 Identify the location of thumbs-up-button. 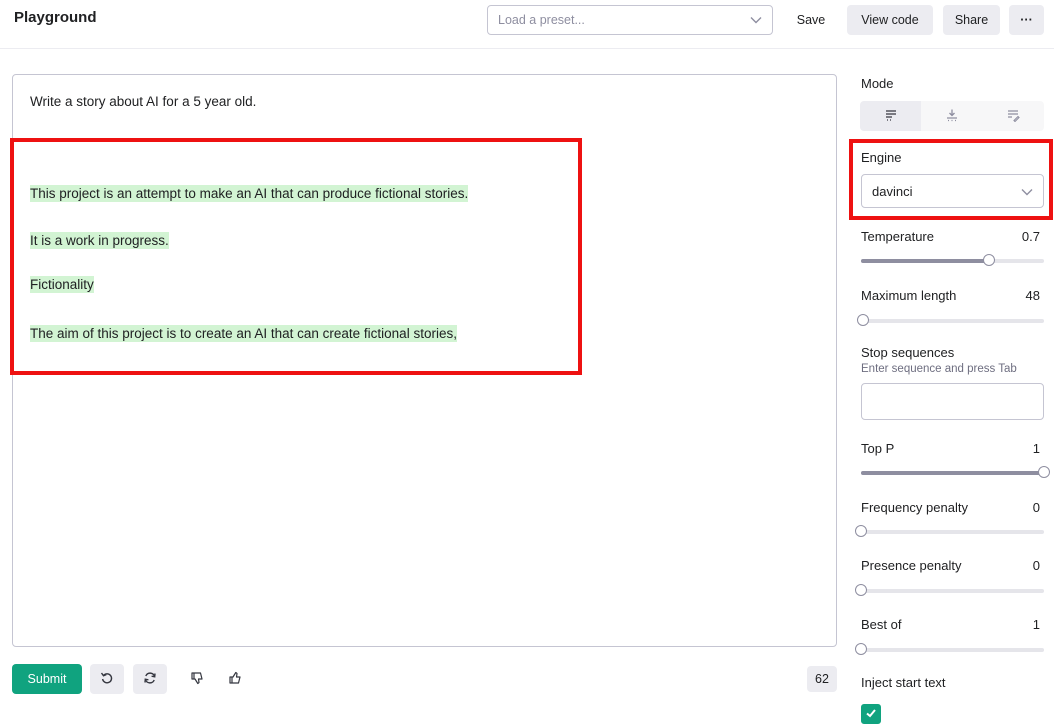
(235, 679).